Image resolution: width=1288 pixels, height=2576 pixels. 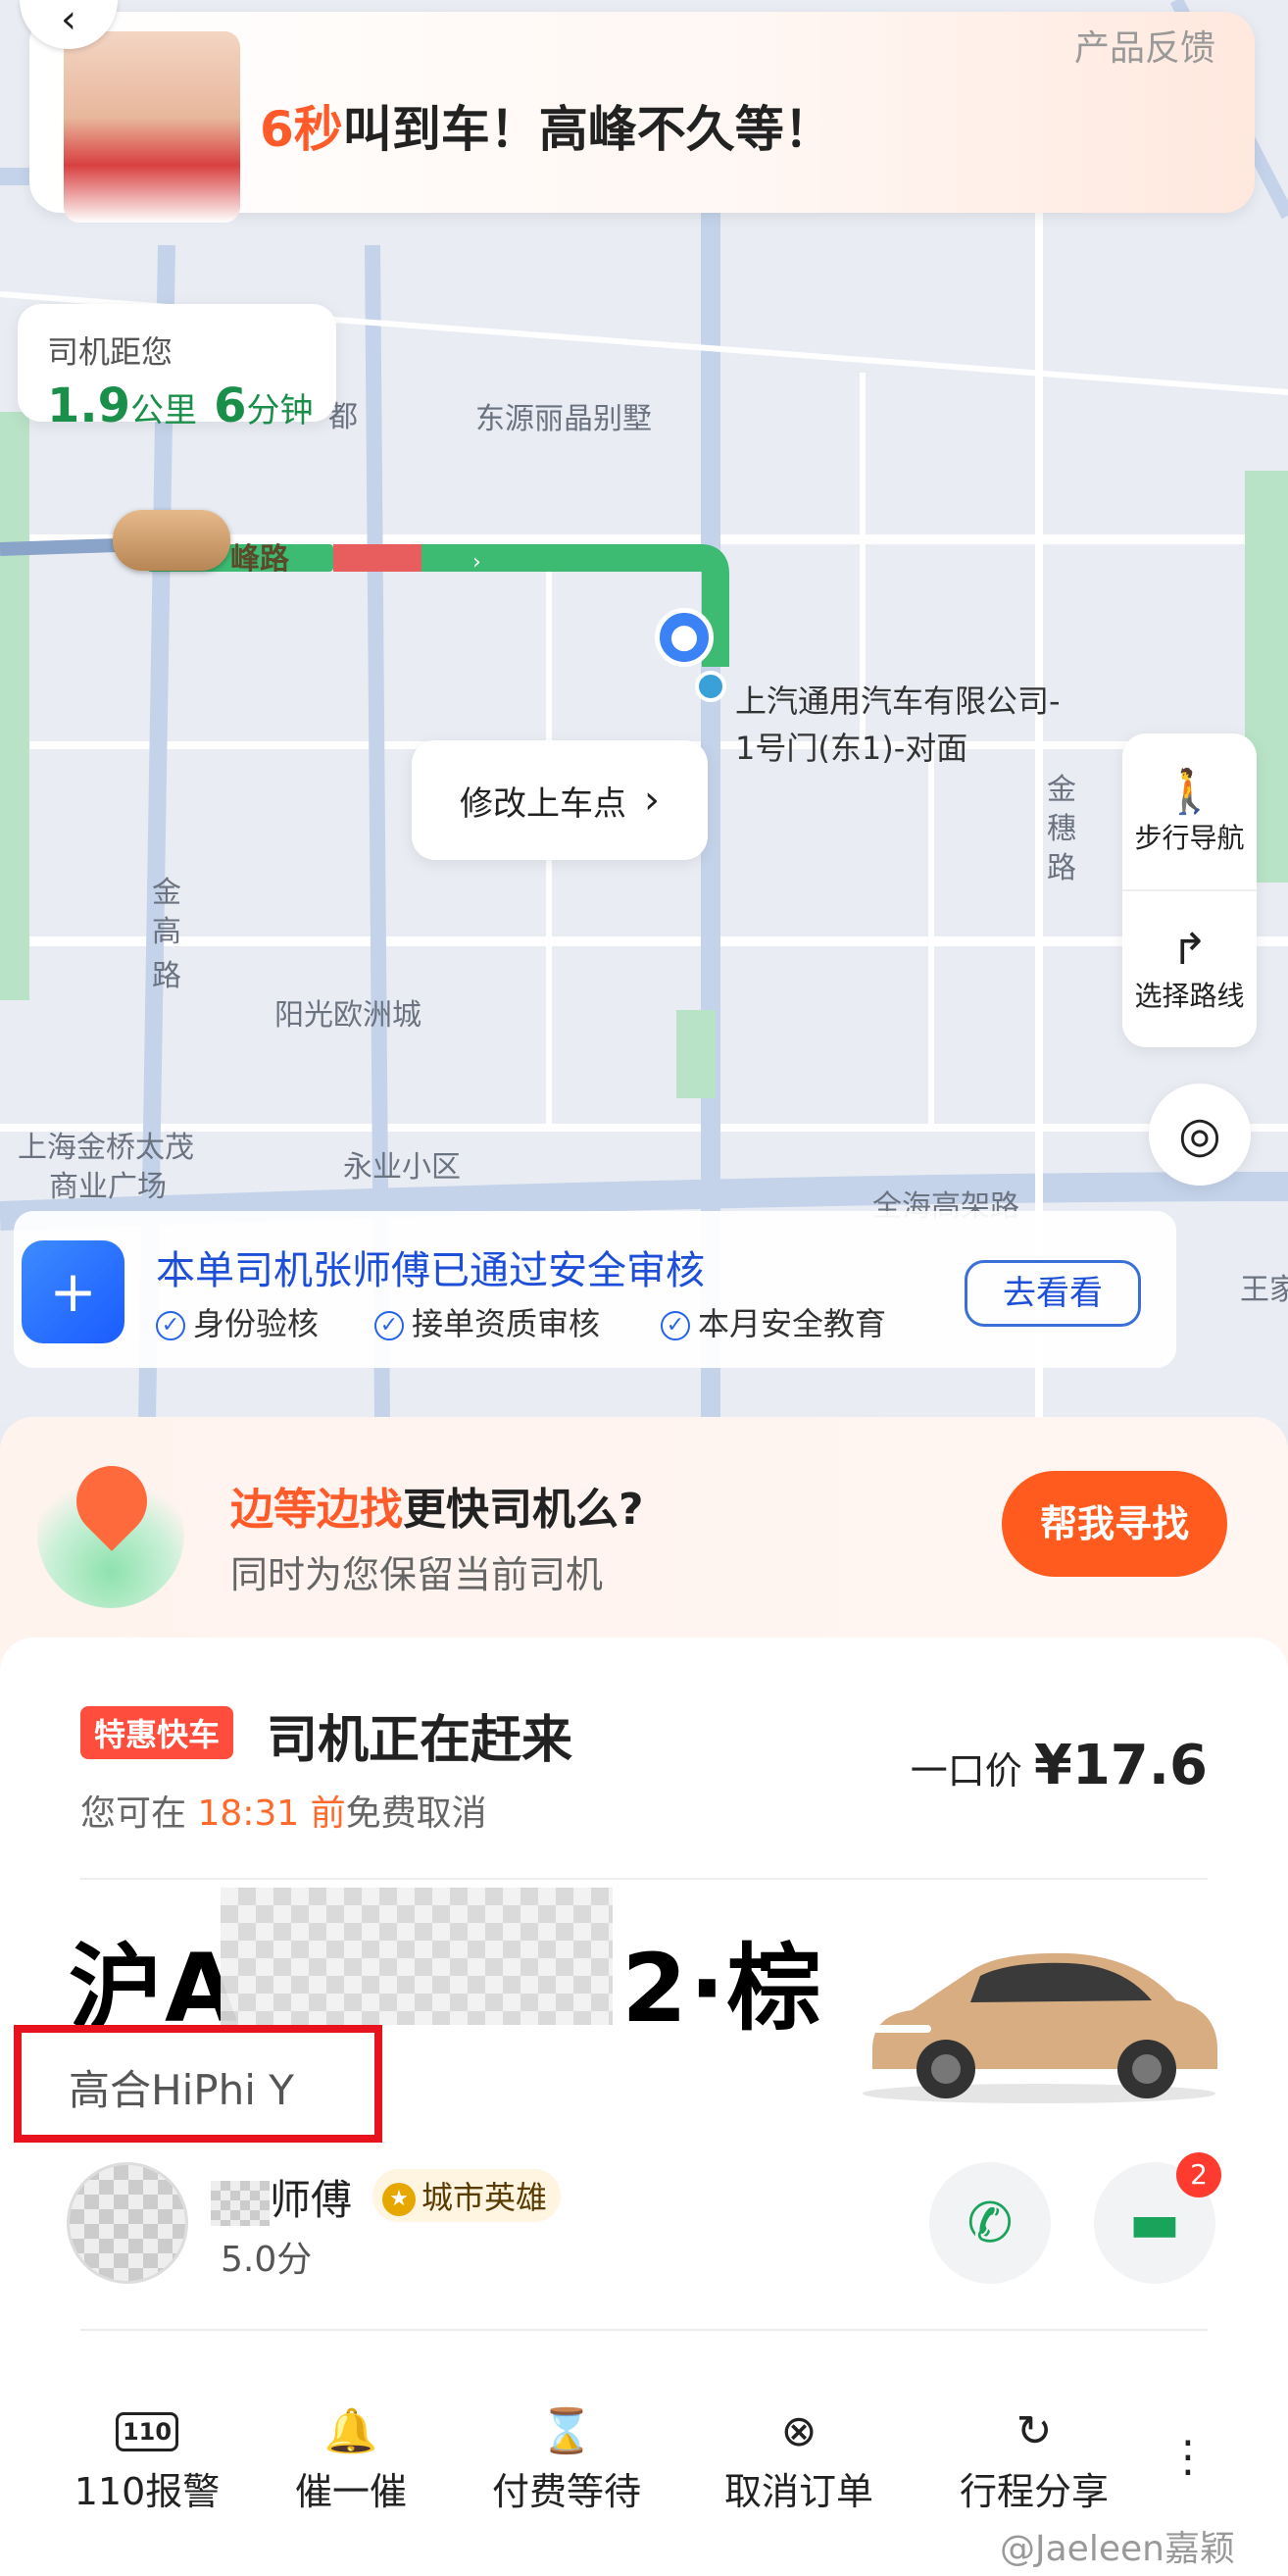 I want to click on driver-score: 5.0分, so click(x=267, y=2260).